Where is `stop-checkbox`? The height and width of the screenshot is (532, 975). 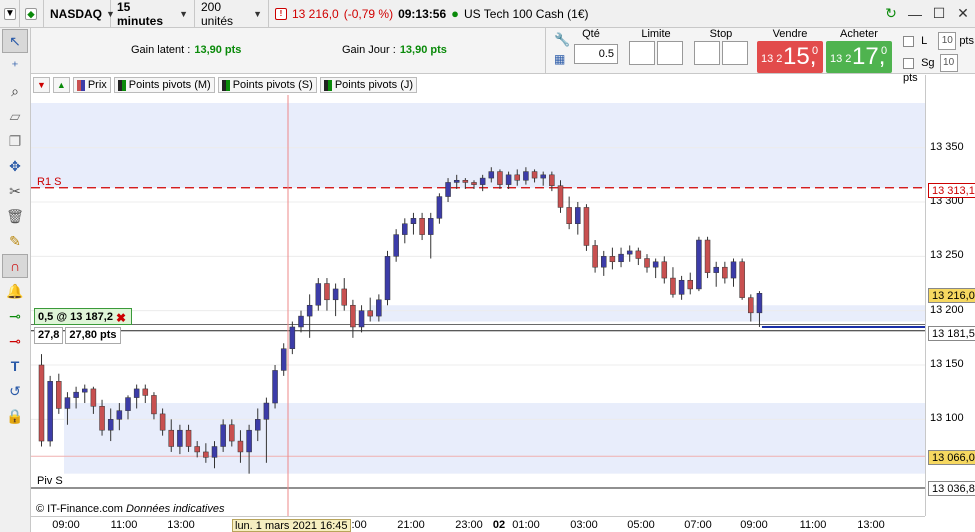
stop-checkbox is located at coordinates (908, 63).